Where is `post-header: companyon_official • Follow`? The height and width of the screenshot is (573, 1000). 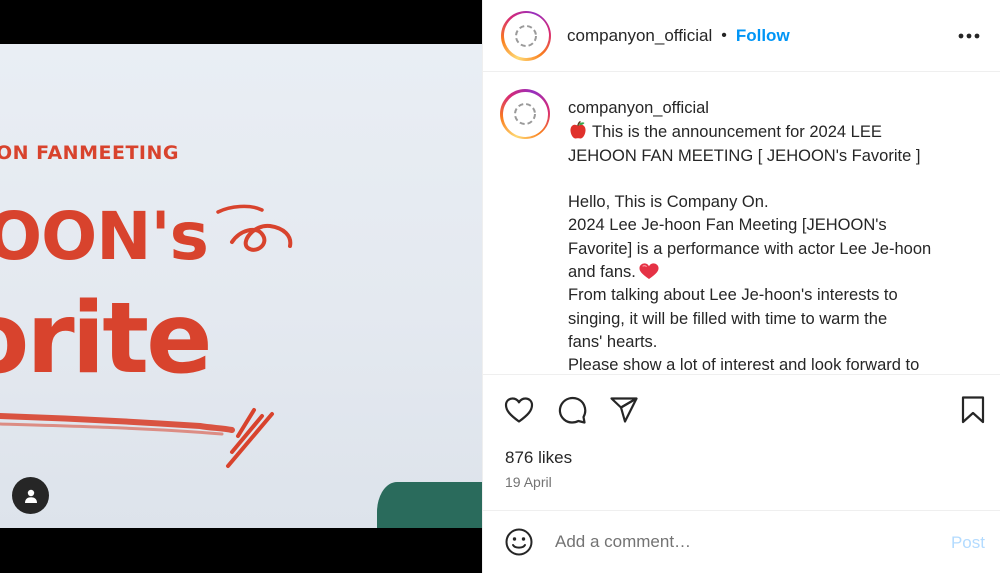 post-header: companyon_official • Follow is located at coordinates (741, 36).